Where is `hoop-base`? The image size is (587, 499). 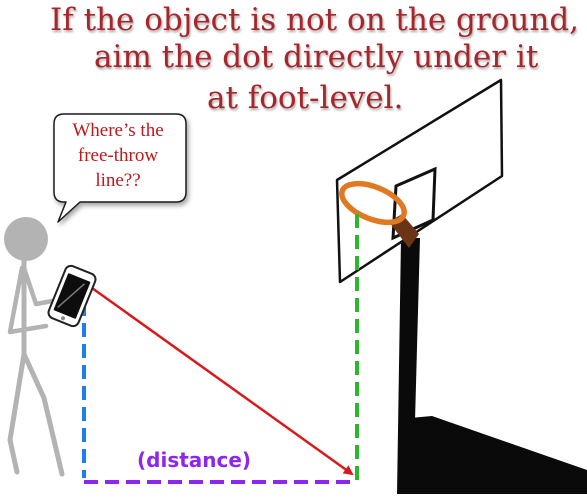 hoop-base is located at coordinates (492, 455).